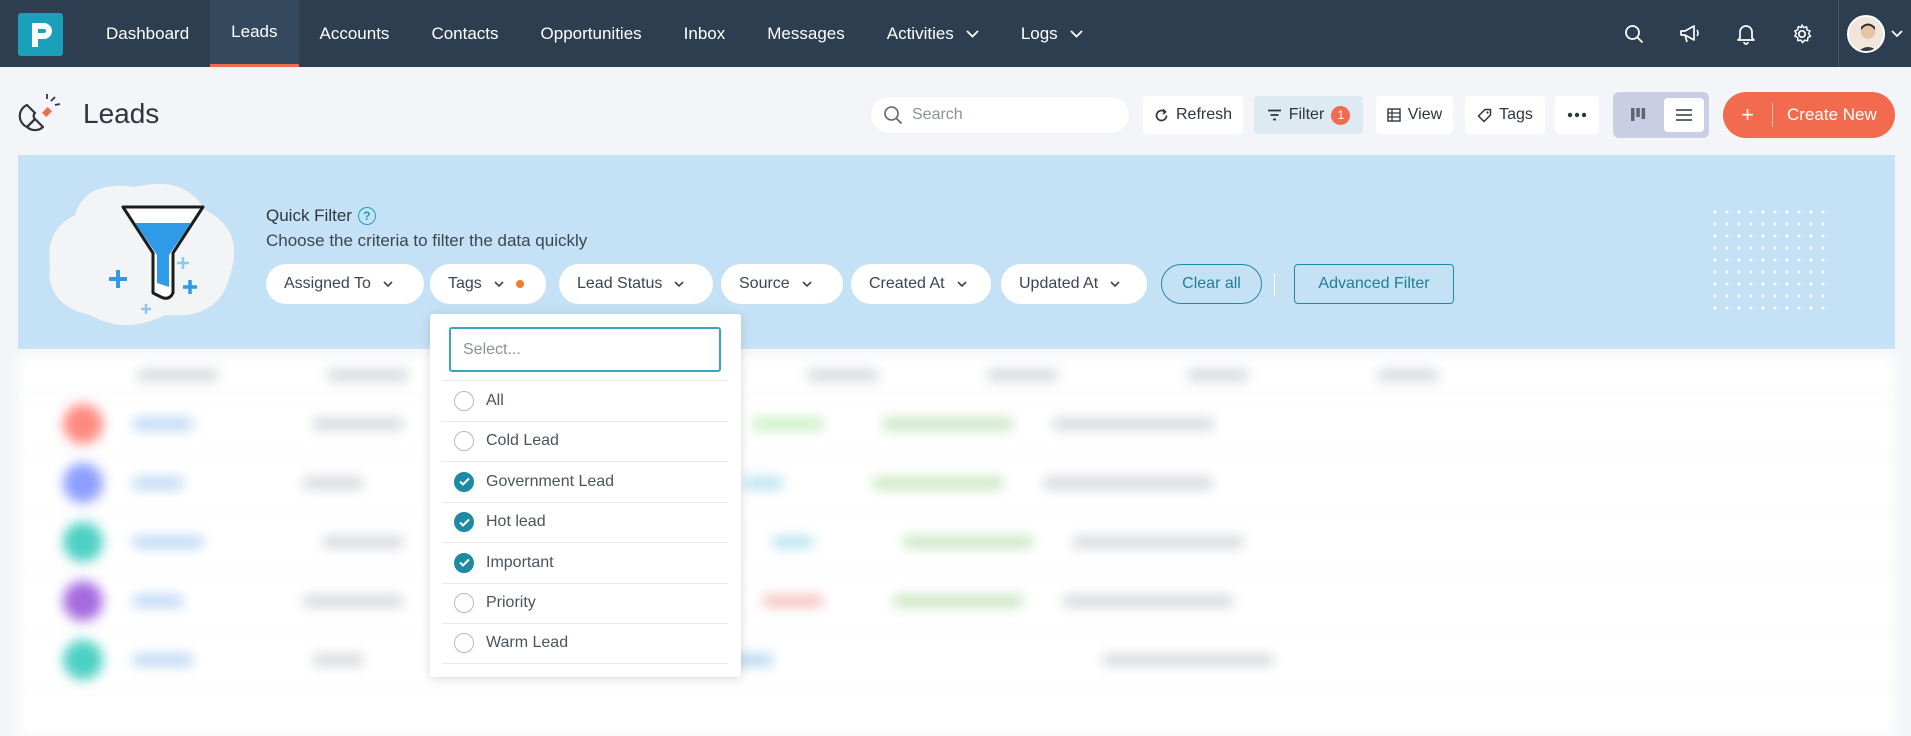  I want to click on tag-option-all: All, so click(585, 400).